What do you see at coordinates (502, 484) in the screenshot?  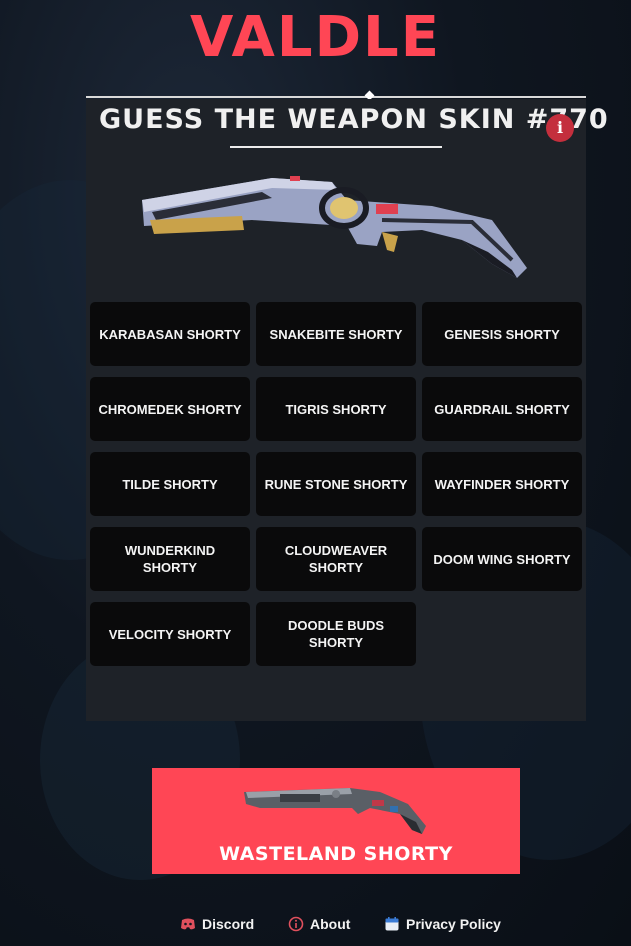 I see `option-button: WAYFINDER SHORTY` at bounding box center [502, 484].